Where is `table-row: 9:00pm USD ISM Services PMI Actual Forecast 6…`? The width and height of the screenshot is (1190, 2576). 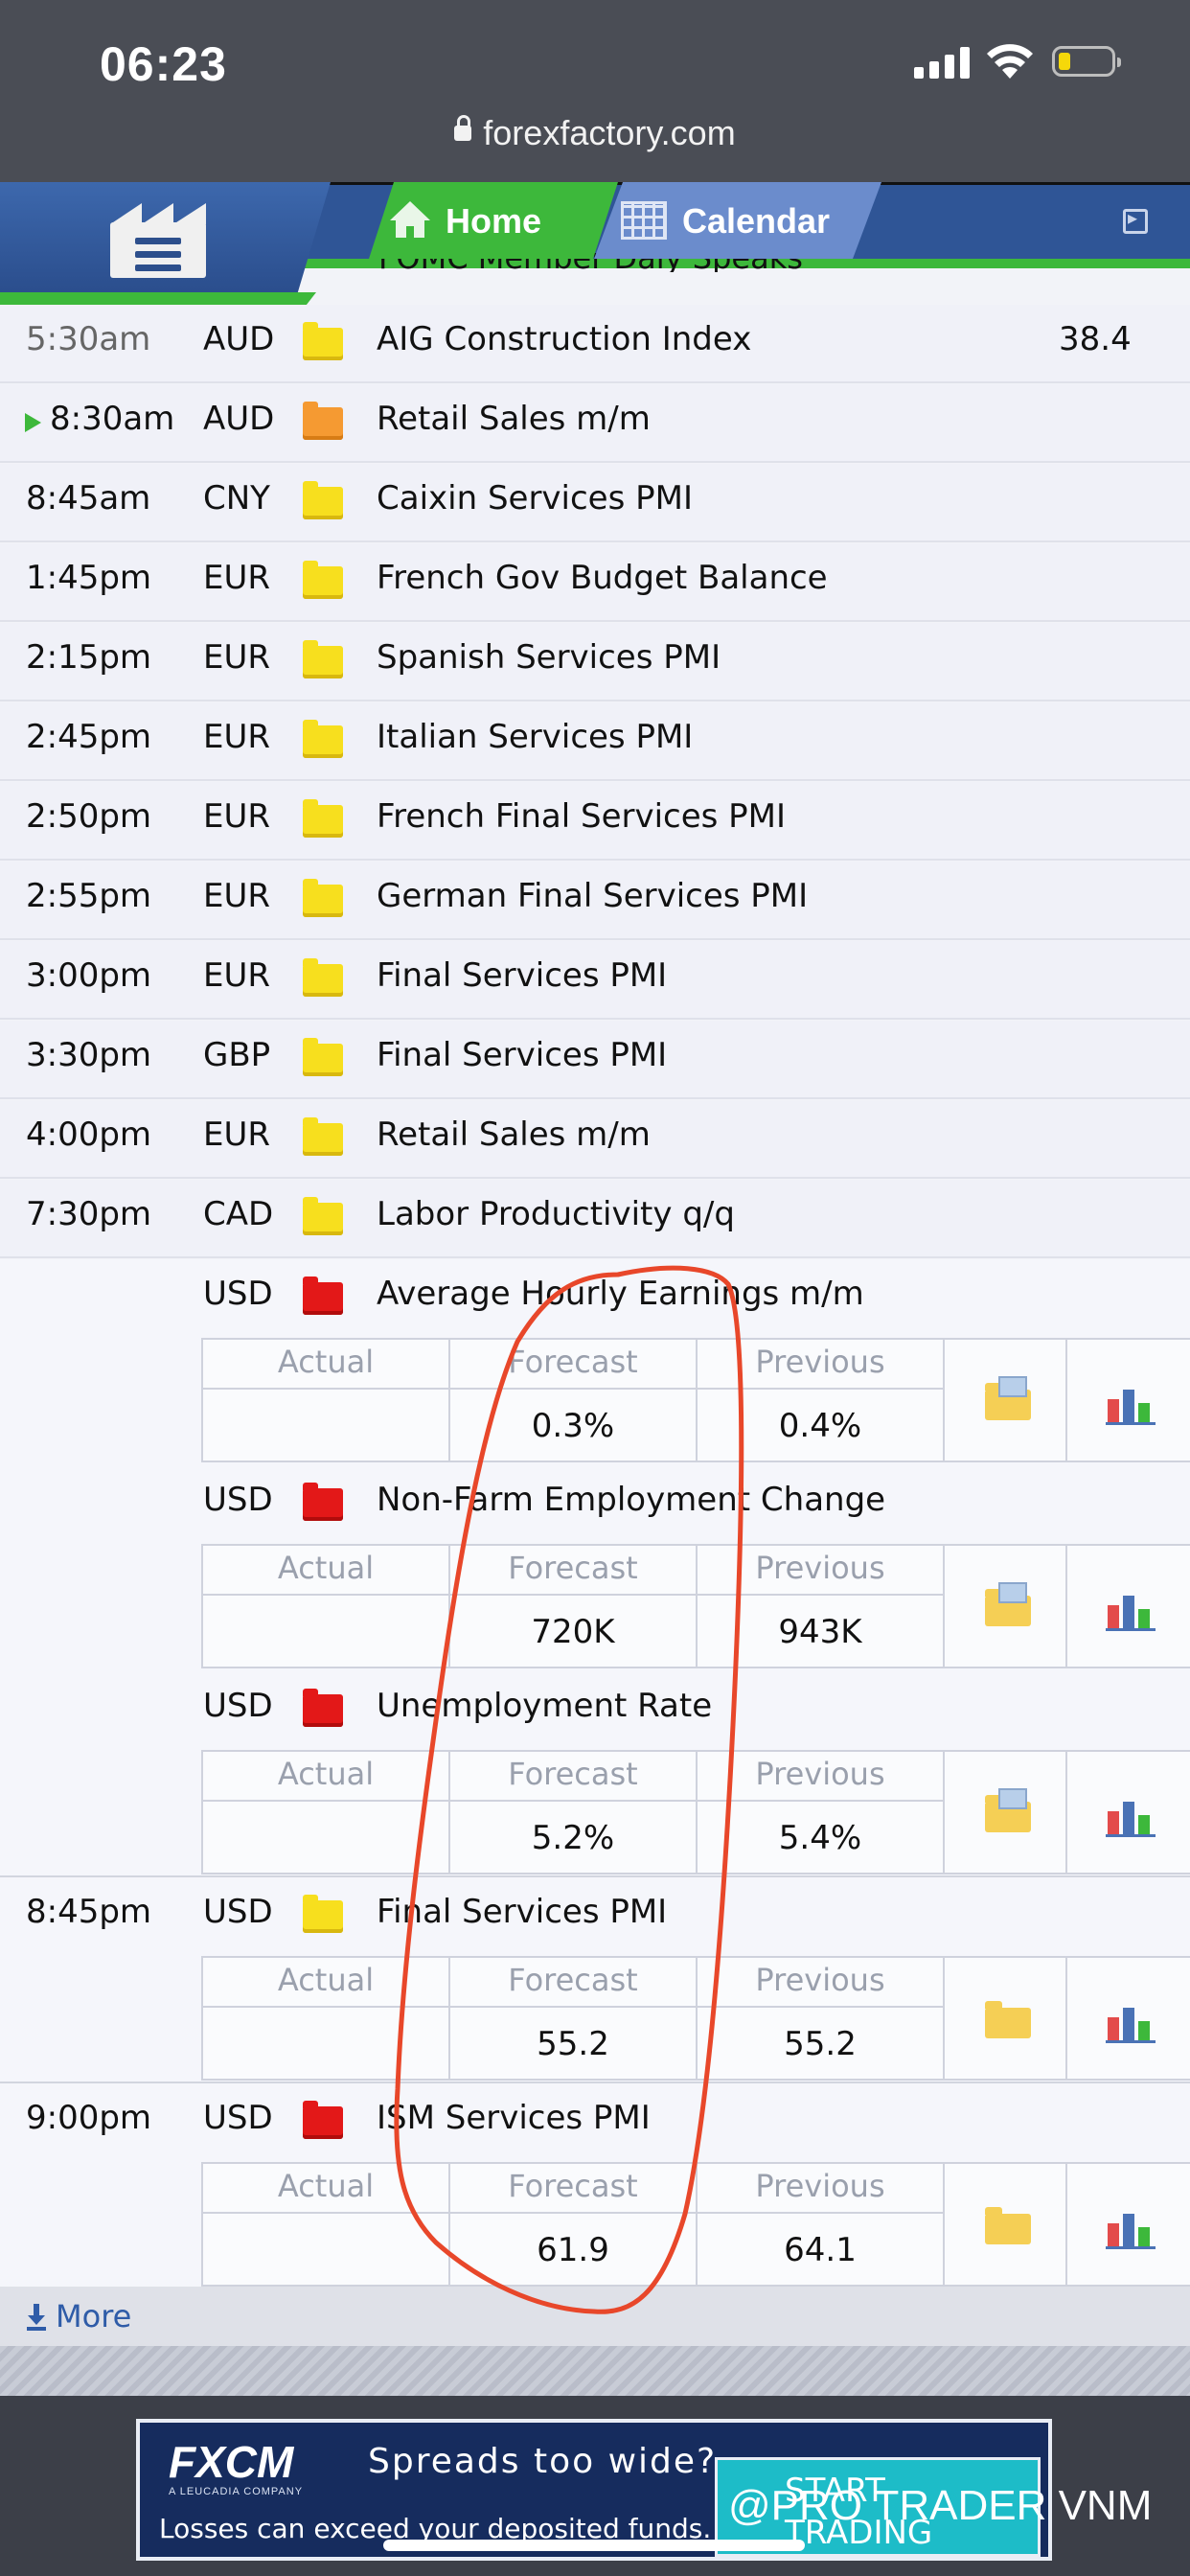
table-row: 9:00pm USD ISM Services PMI Actual Forecast 6… is located at coordinates (595, 2186).